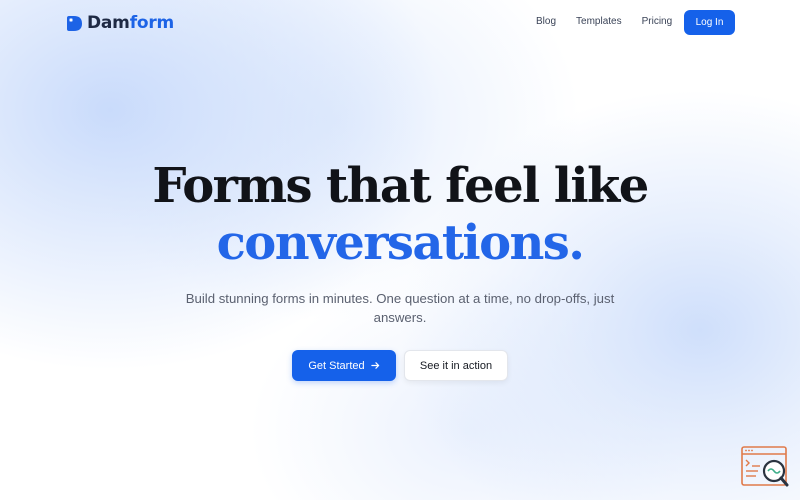 The image size is (800, 500). I want to click on login-button: Log In, so click(709, 22).